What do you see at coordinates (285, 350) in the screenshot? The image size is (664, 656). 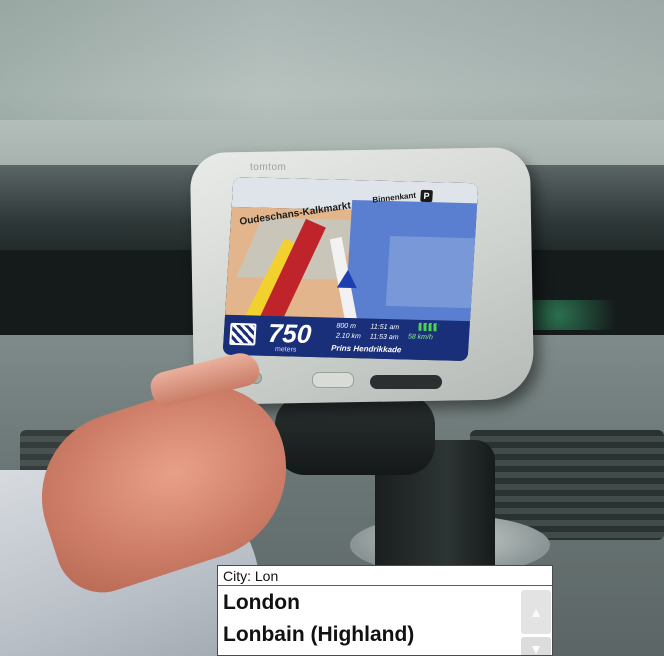 I see `distance-unit: meters` at bounding box center [285, 350].